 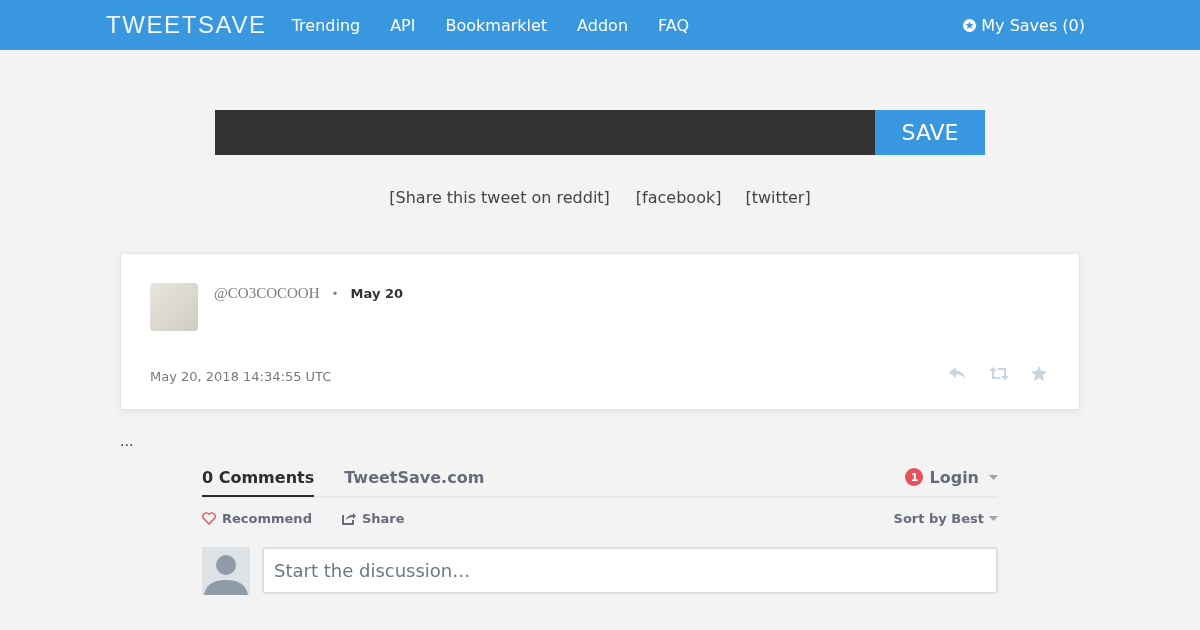 What do you see at coordinates (1024, 25) in the screenshot?
I see `my-saves-link: My Saves (0)` at bounding box center [1024, 25].